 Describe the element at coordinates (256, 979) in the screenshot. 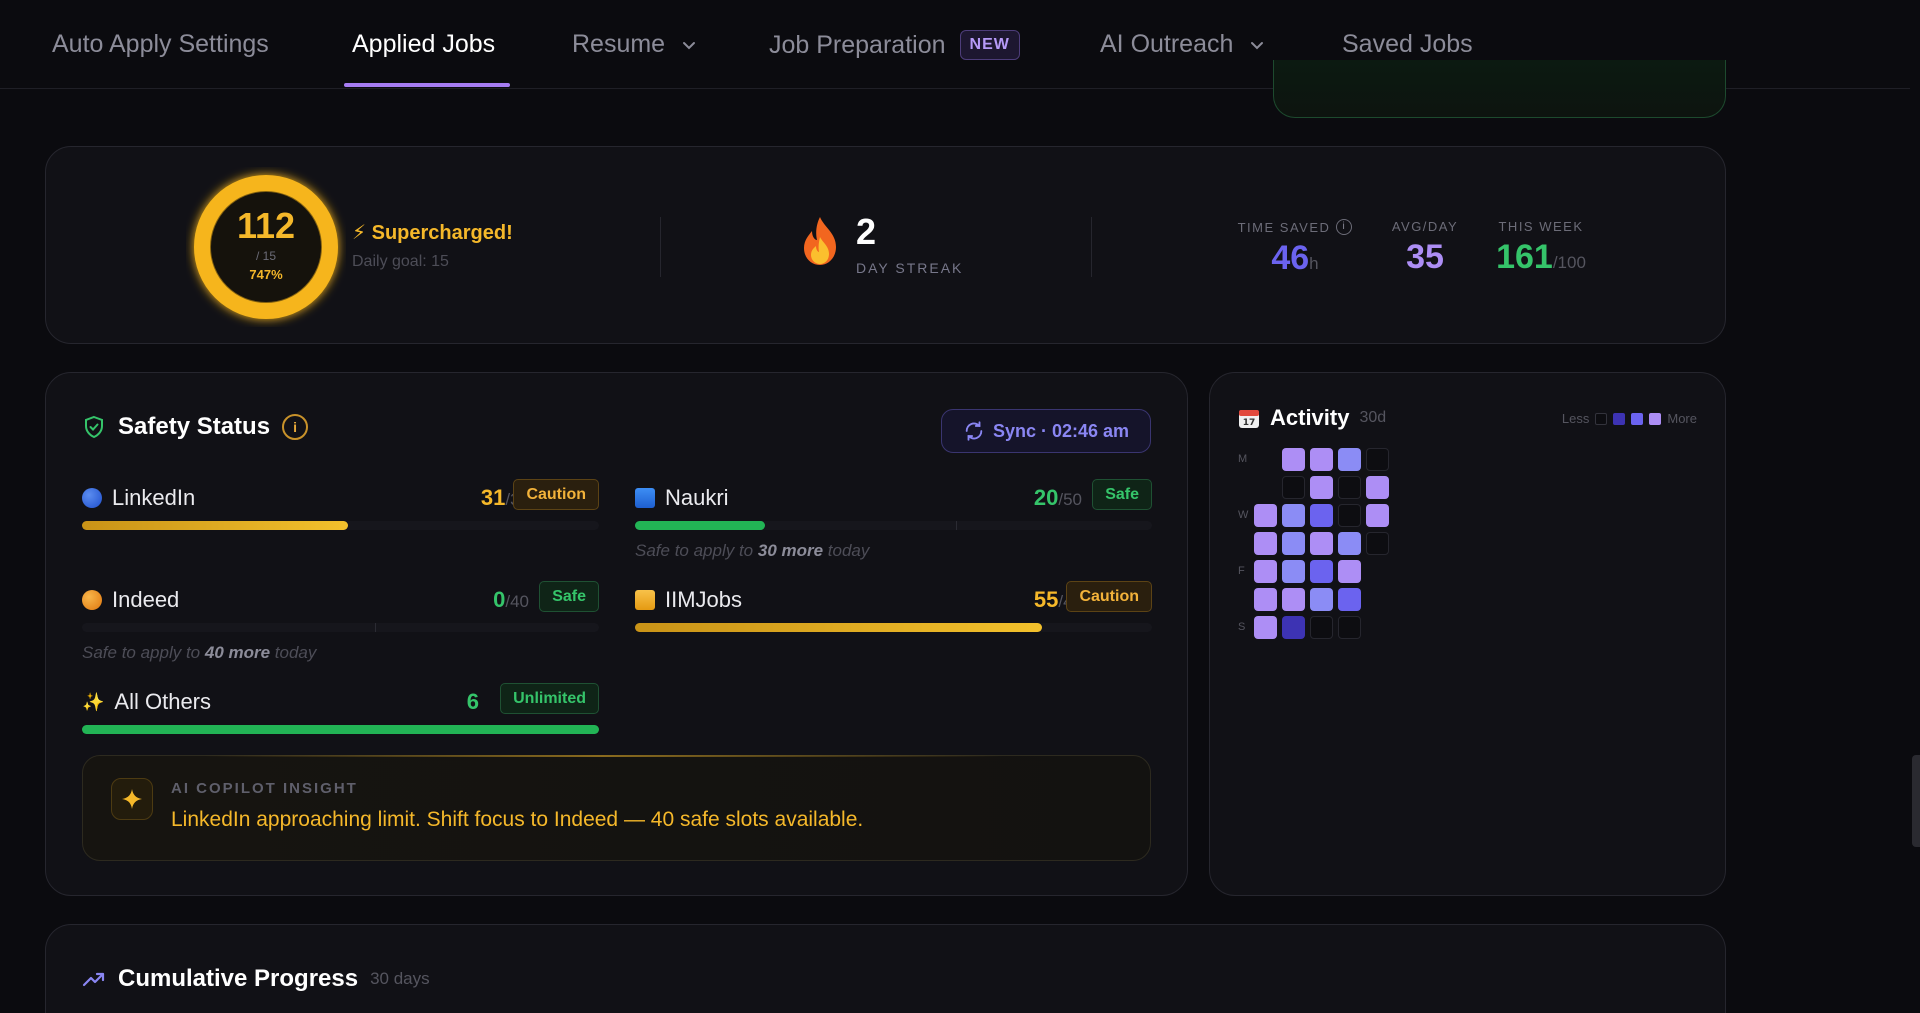

I see `cumulative-progress-title: Cumulative Progress 30 days` at that location.